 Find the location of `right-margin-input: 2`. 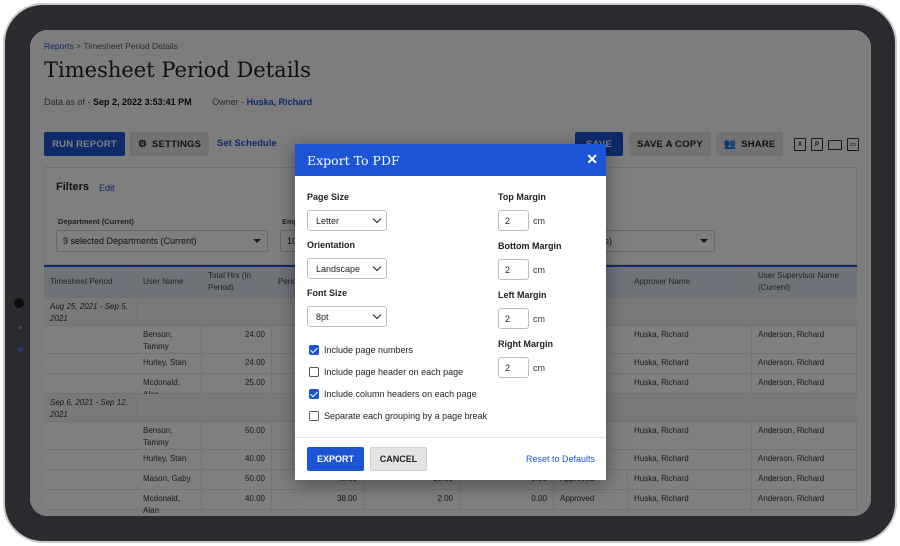

right-margin-input: 2 is located at coordinates (513, 367).